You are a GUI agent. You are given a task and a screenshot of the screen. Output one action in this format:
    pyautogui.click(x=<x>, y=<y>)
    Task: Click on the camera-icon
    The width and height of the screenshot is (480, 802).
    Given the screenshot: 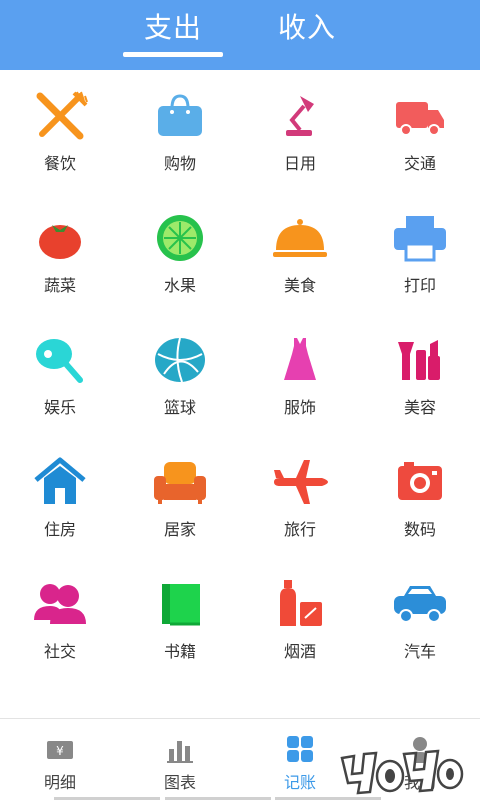 What is the action you would take?
    pyautogui.click(x=420, y=482)
    